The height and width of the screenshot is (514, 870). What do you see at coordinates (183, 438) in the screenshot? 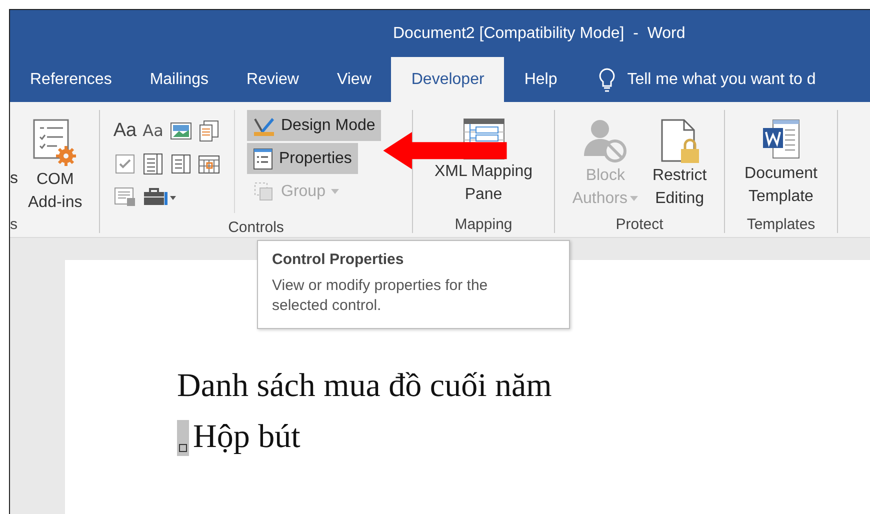
I see `content-control-handle` at bounding box center [183, 438].